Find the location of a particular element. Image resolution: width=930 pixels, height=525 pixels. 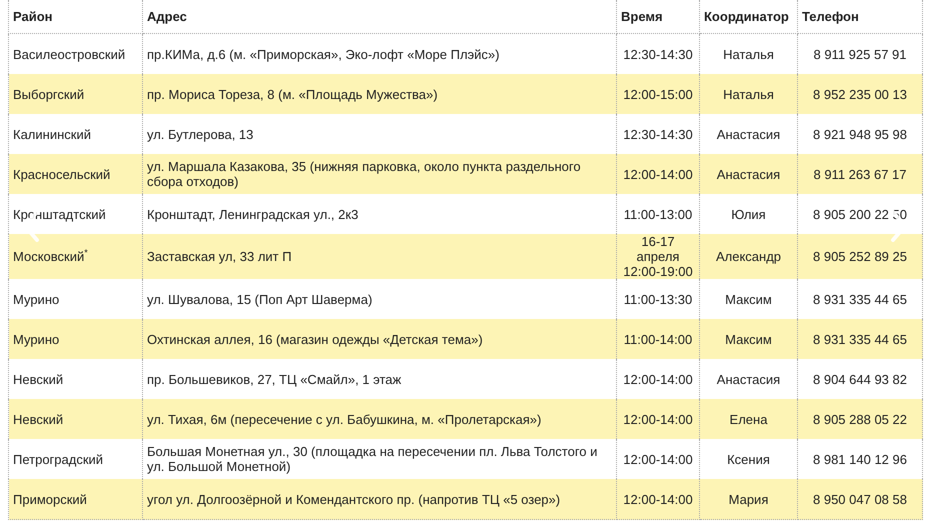

phone-cell: 8 905 288 05 22 is located at coordinates (860, 419).